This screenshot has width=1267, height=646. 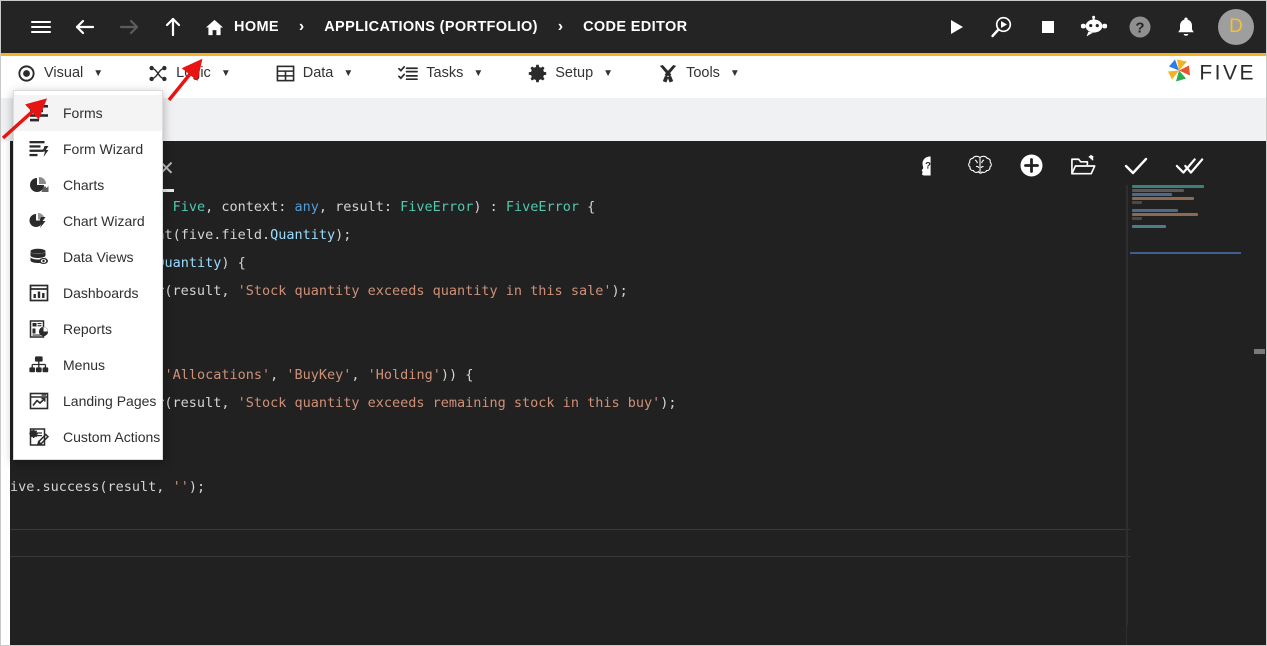 I want to click on chart-wizard-icon, so click(x=39, y=221).